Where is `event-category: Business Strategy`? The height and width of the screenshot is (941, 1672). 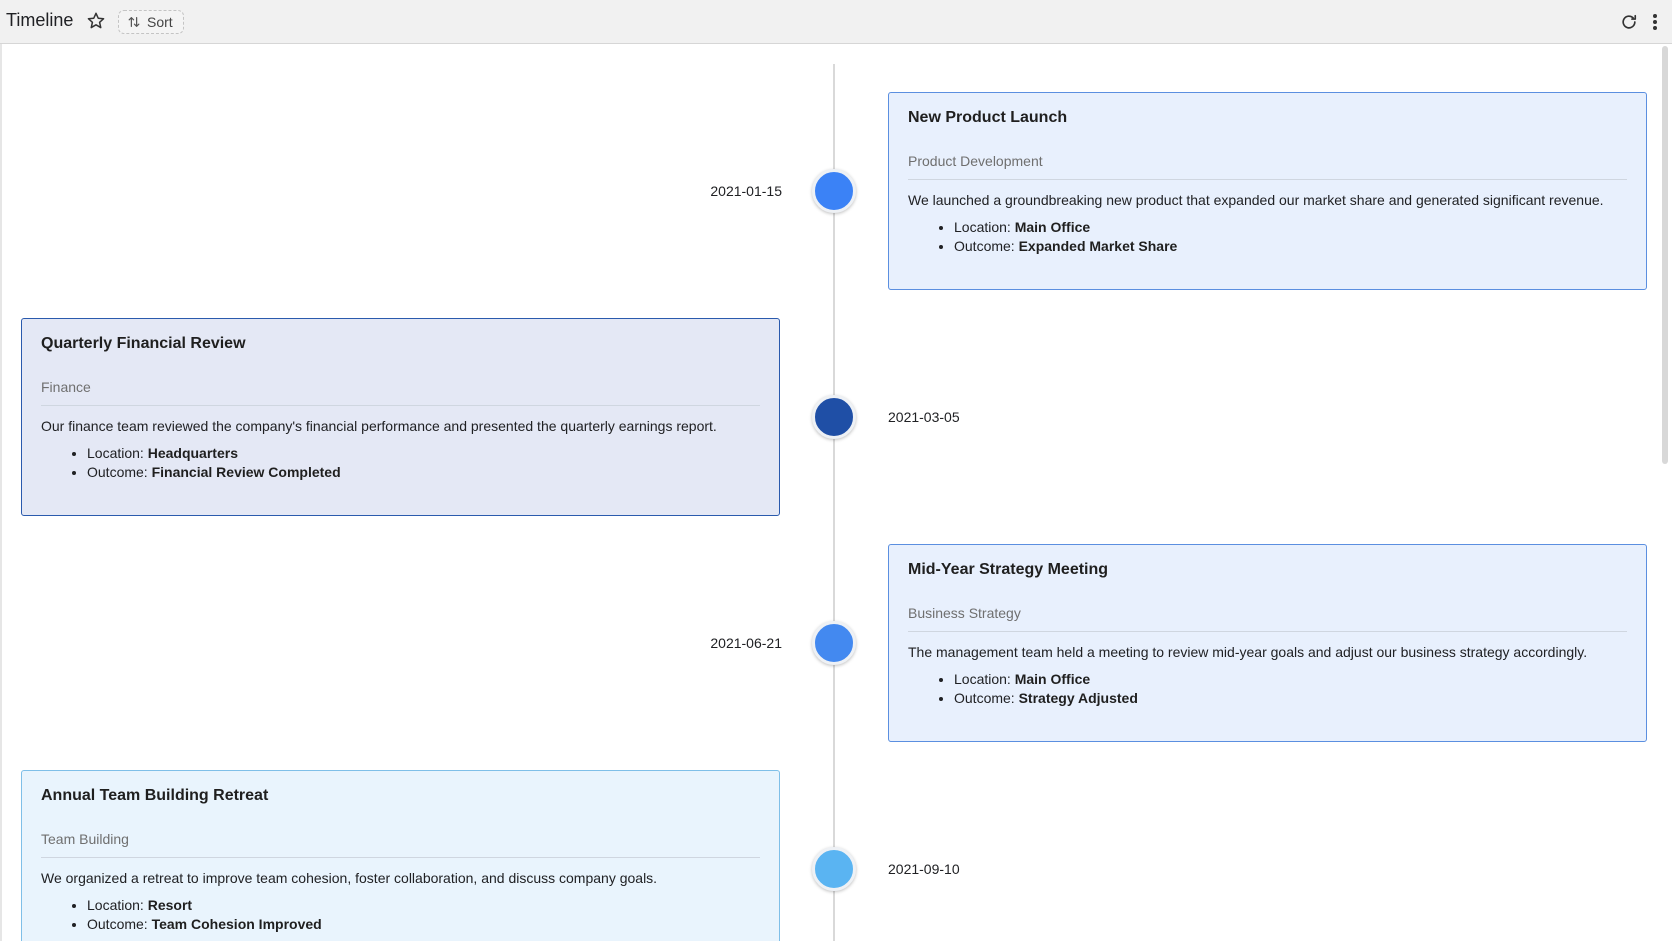
event-category: Business Strategy is located at coordinates (1267, 618).